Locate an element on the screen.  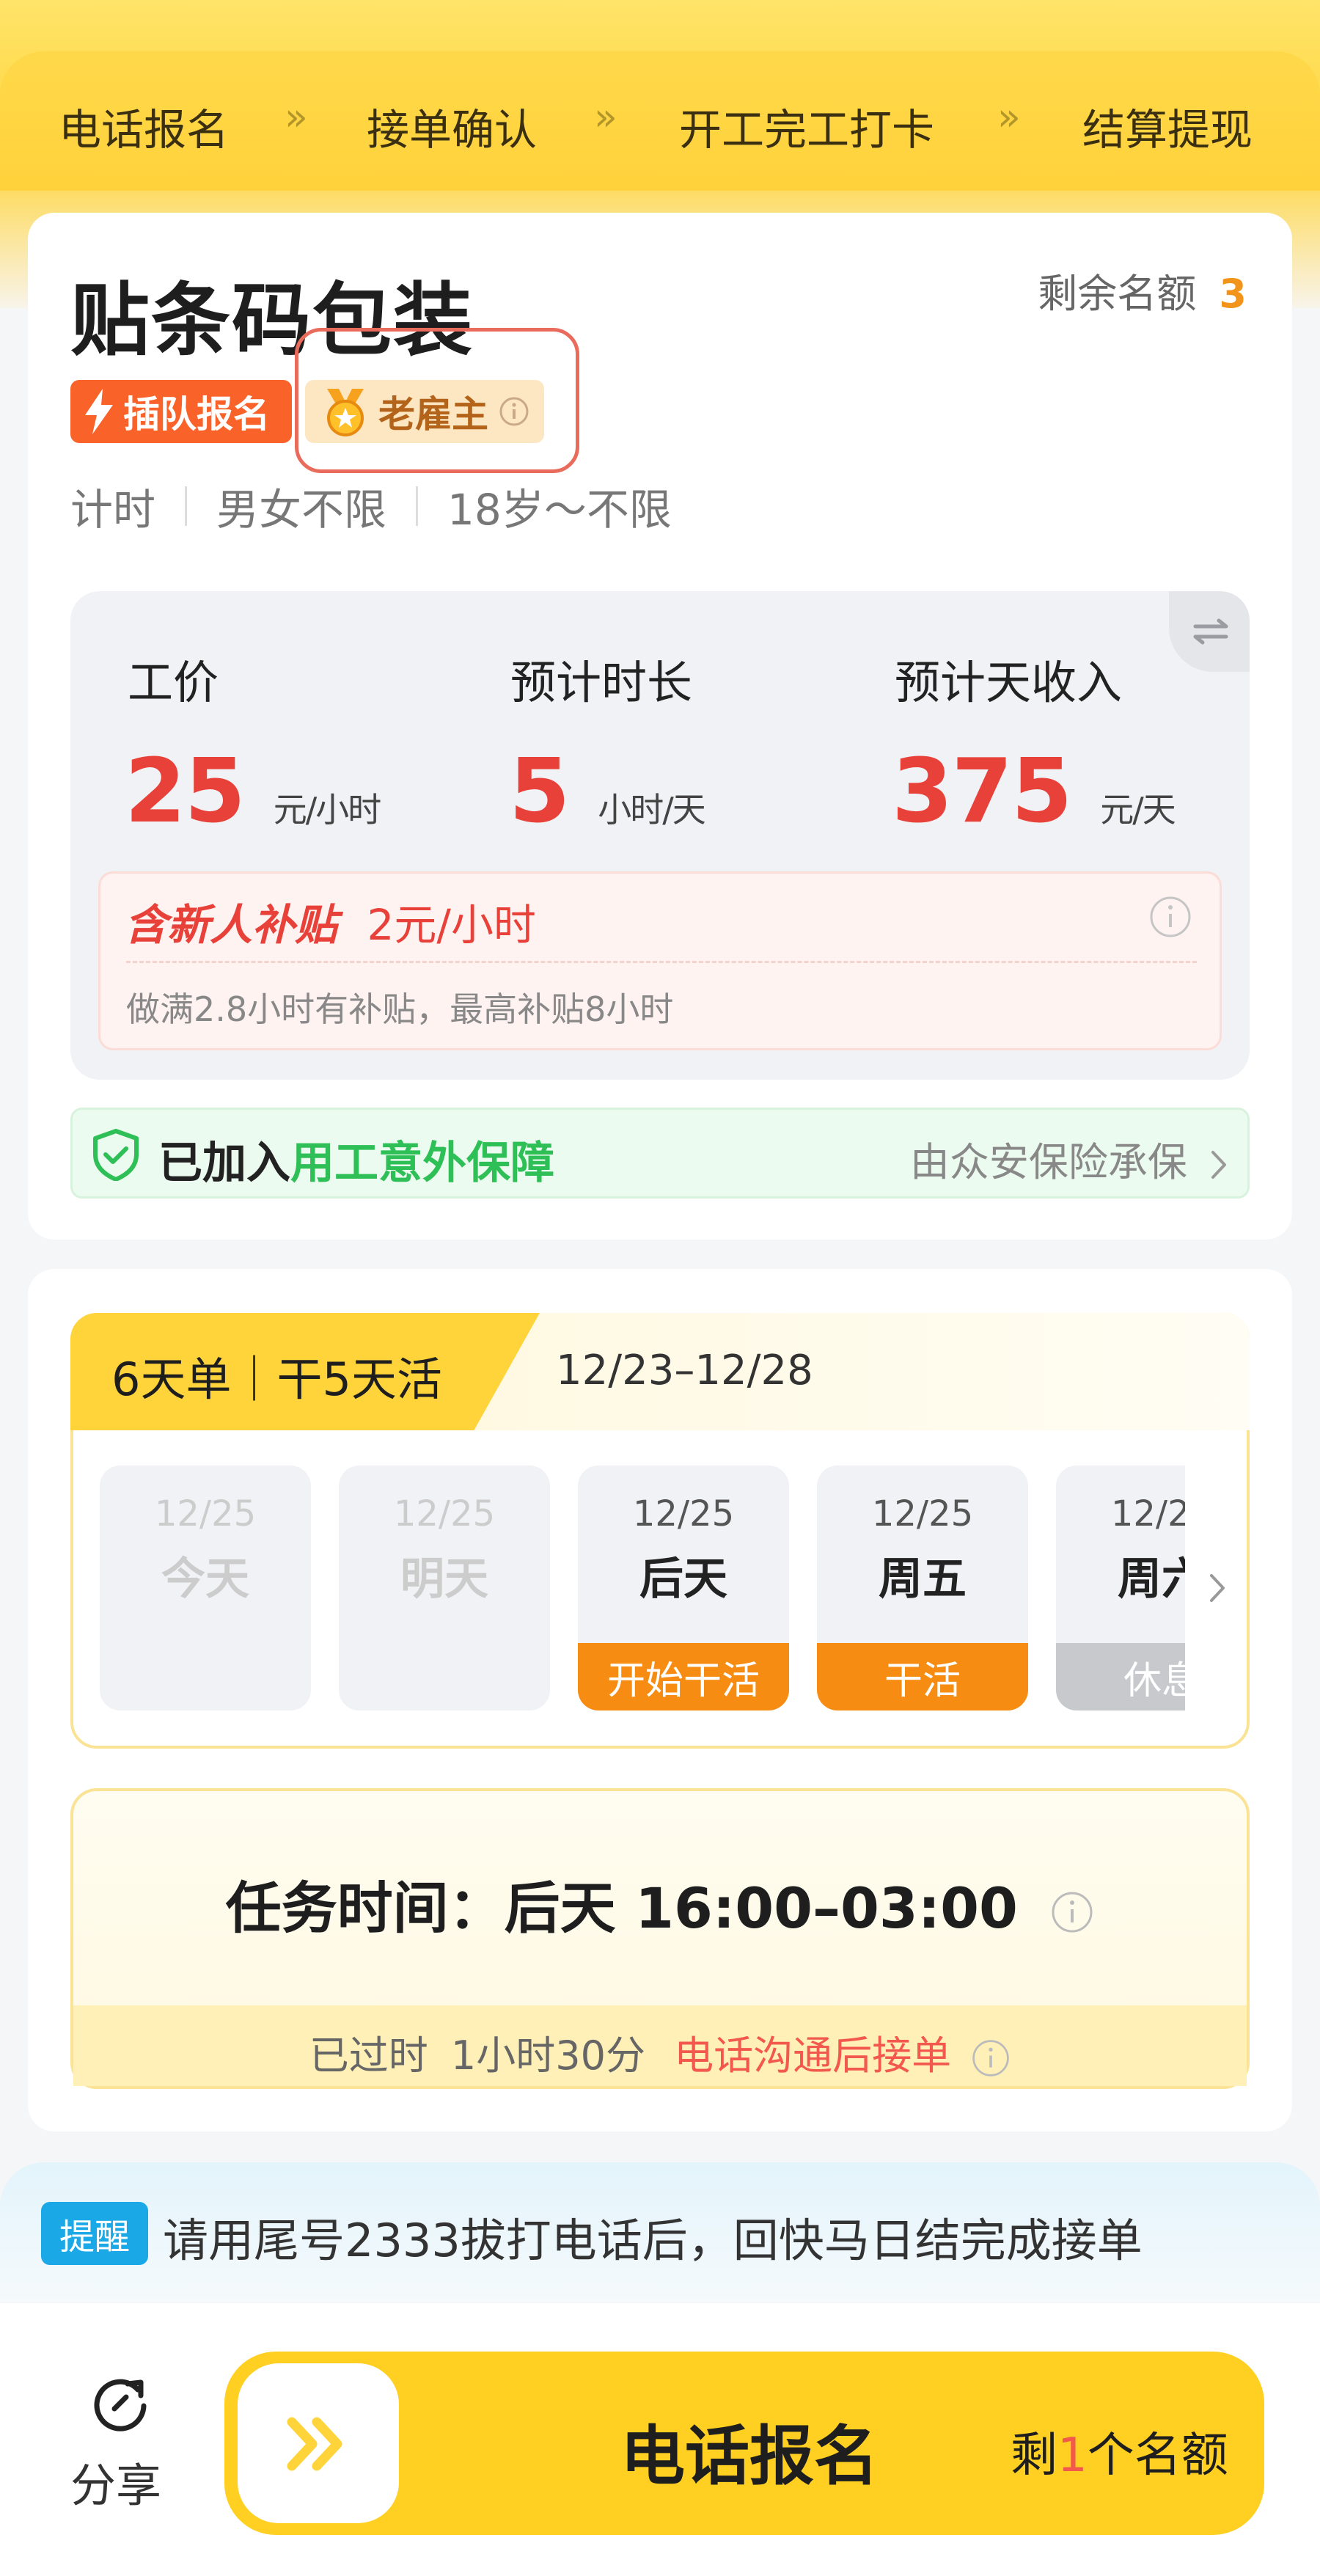
duration-value: 5 小时/天 is located at coordinates (607, 792).